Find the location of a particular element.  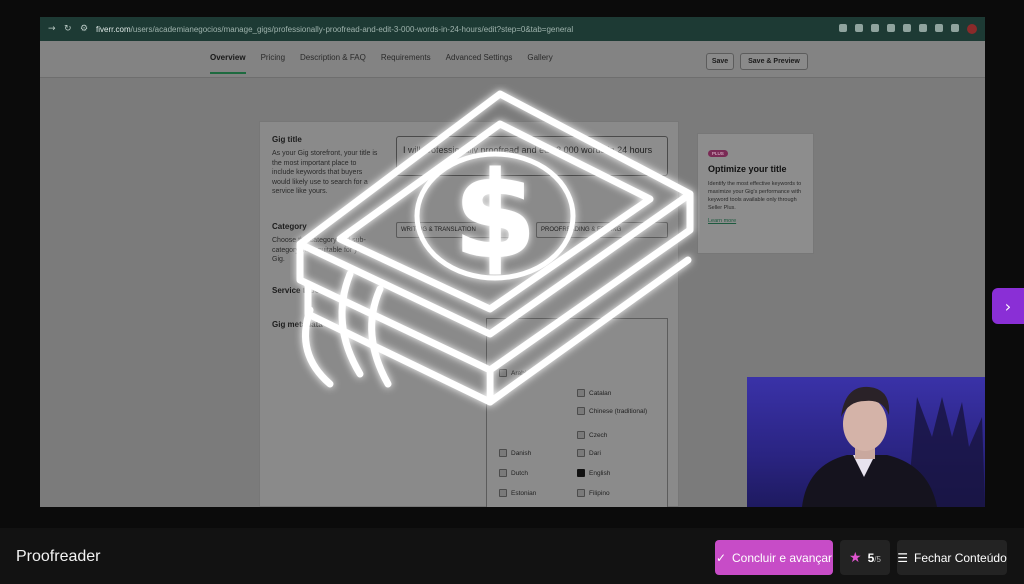

chevron-right-icon: › is located at coordinates (1008, 306).